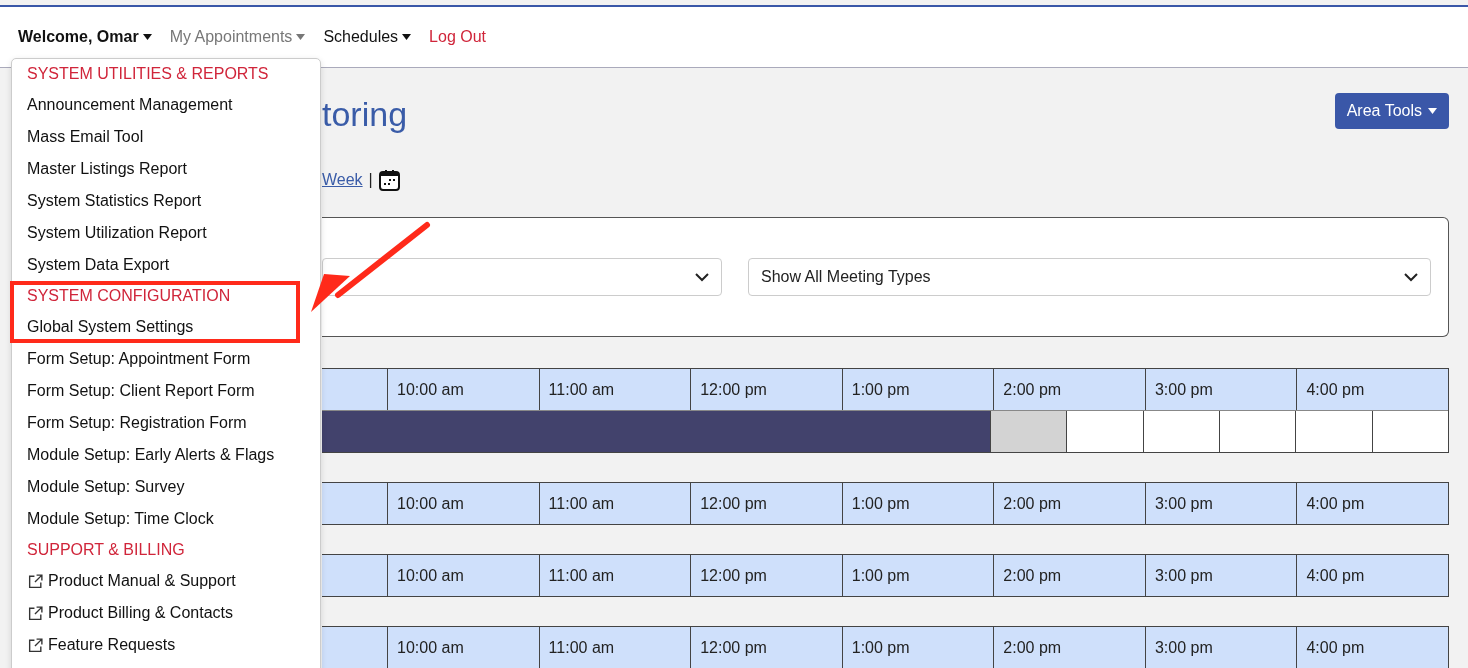 The image size is (1468, 668). Describe the element at coordinates (166, 455) in the screenshot. I see `menu-item: Module Setup: Early Alerts & Flags` at that location.